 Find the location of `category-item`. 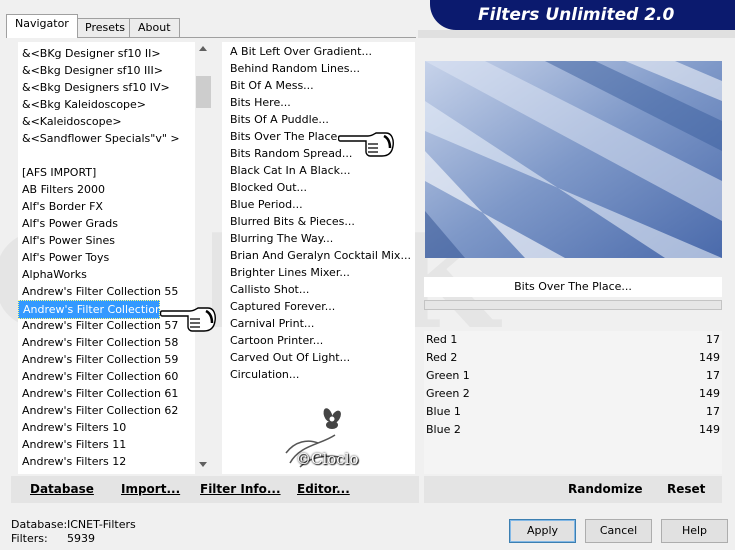

category-item is located at coordinates (20, 155).